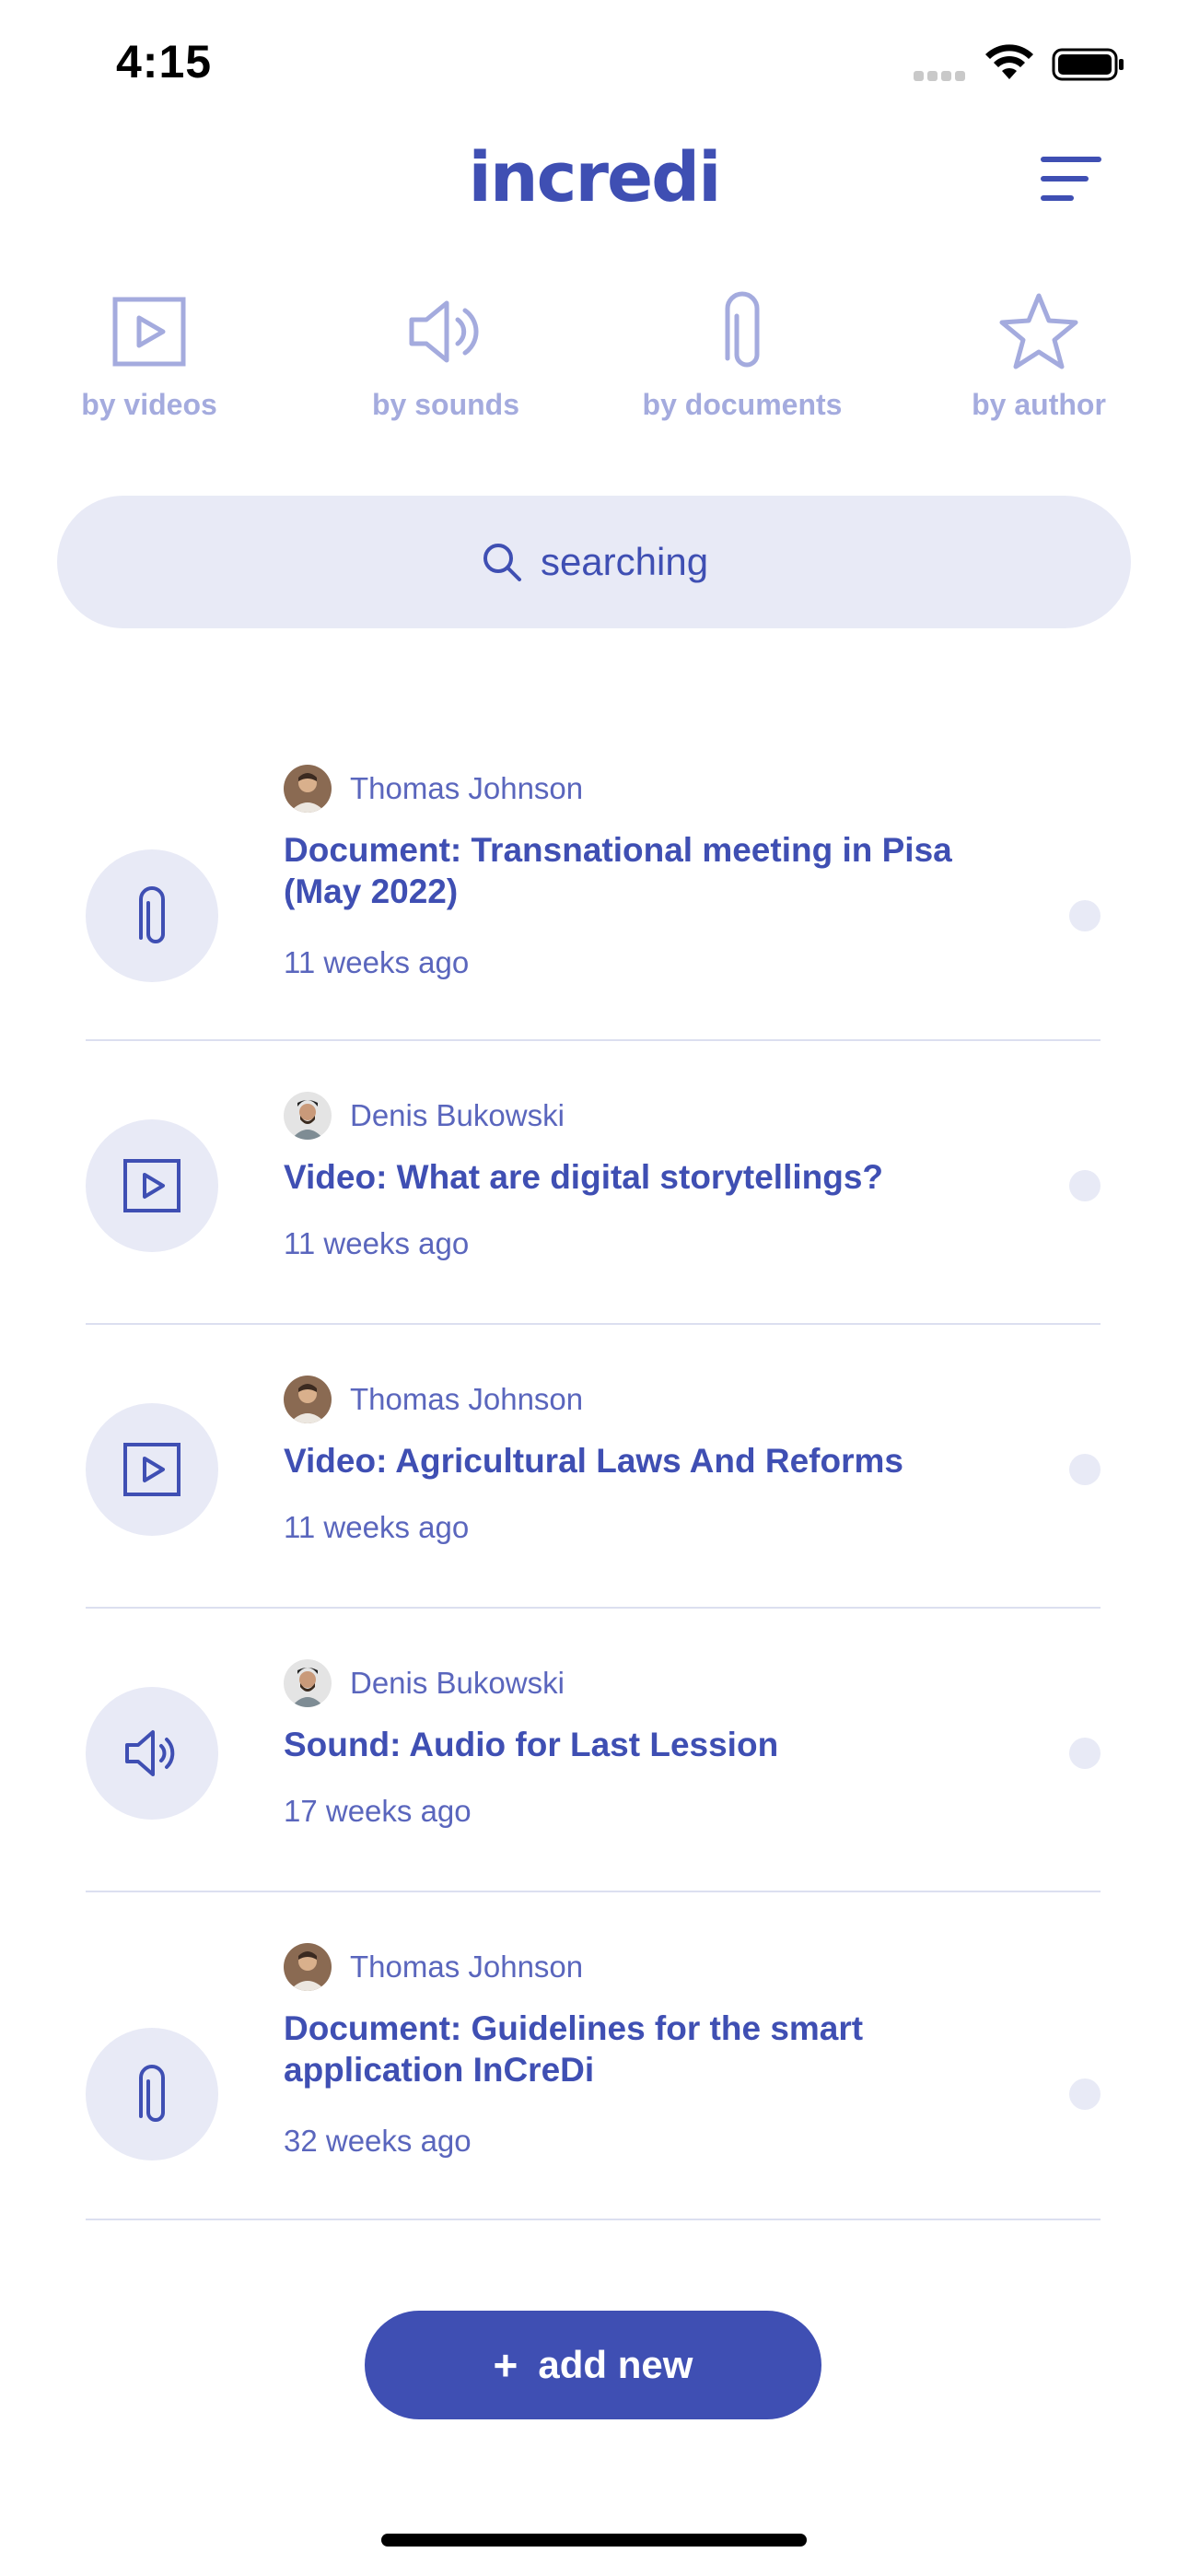 The width and height of the screenshot is (1188, 2576). Describe the element at coordinates (595, 177) in the screenshot. I see `app-logo: incredi` at that location.